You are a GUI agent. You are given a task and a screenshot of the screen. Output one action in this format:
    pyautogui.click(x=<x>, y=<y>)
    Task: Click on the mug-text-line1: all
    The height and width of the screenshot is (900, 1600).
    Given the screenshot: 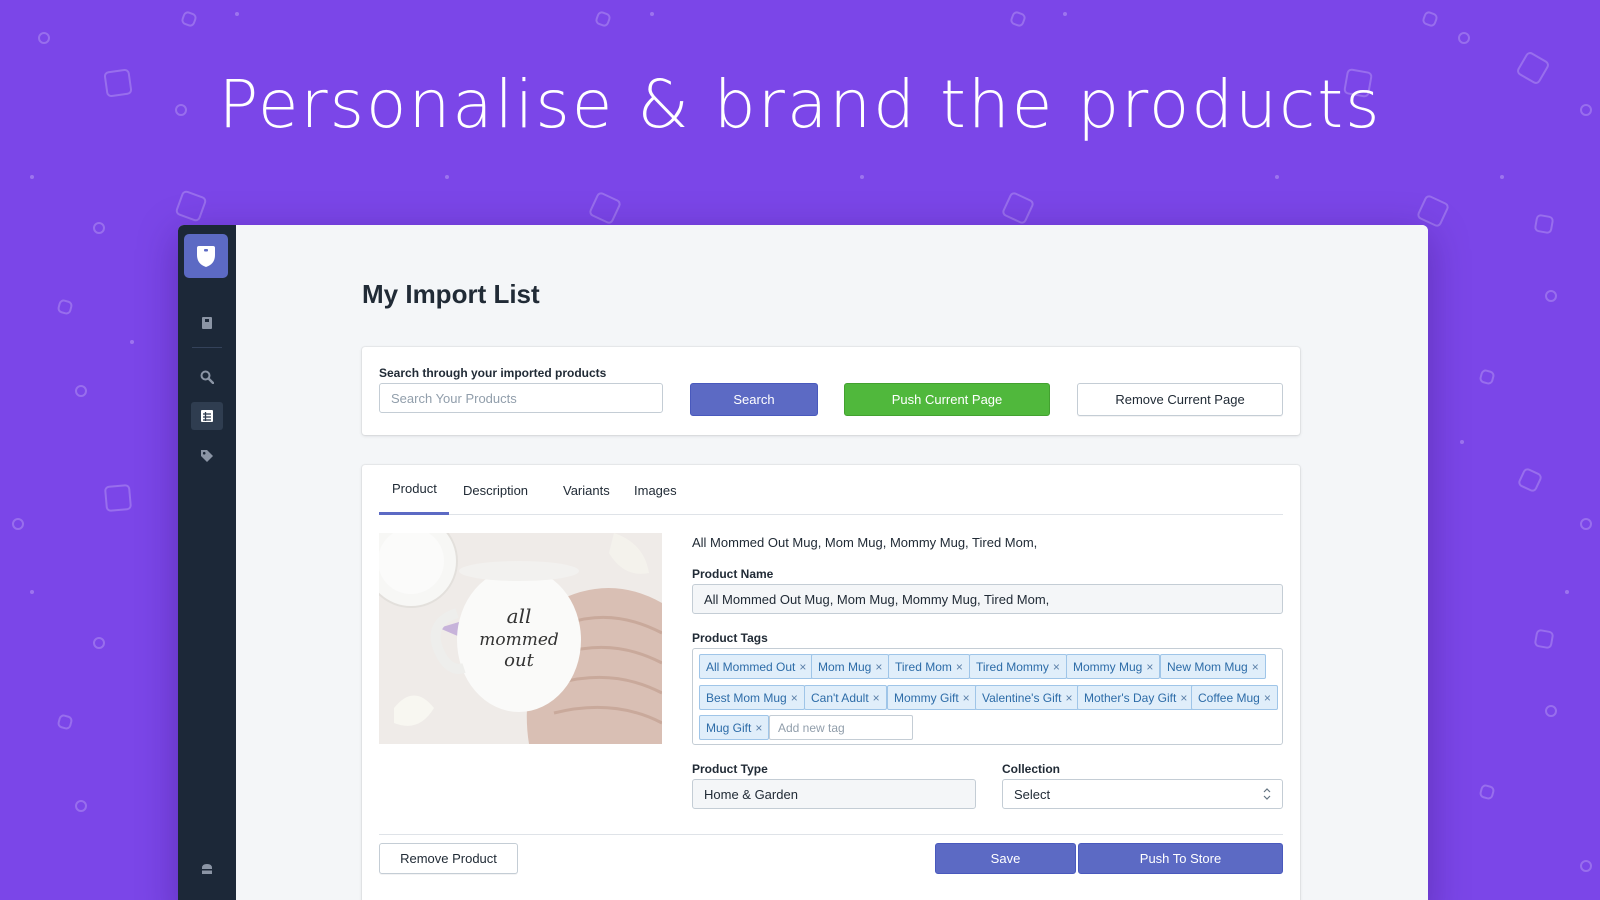 What is the action you would take?
    pyautogui.click(x=519, y=616)
    